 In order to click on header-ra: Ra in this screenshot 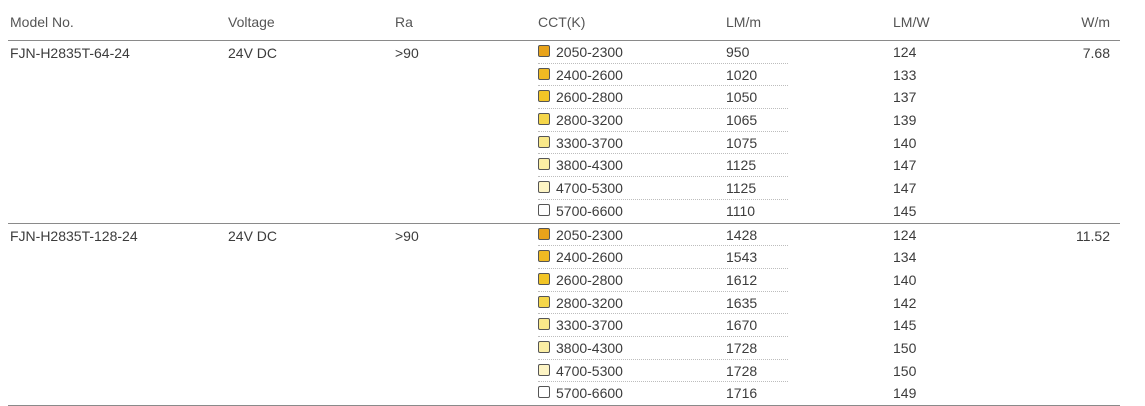, I will do `click(404, 22)`.